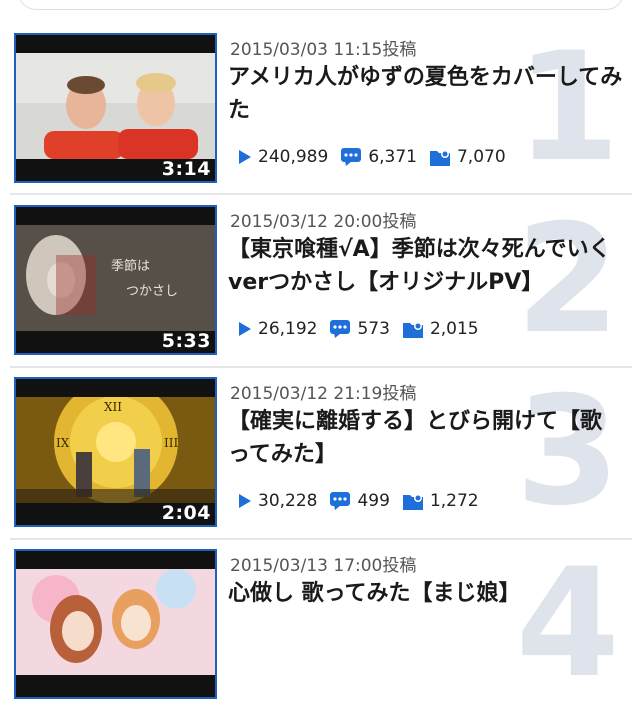 The width and height of the screenshot is (640, 719). Describe the element at coordinates (288, 329) in the screenshot. I see `view-count: 26,192` at that location.